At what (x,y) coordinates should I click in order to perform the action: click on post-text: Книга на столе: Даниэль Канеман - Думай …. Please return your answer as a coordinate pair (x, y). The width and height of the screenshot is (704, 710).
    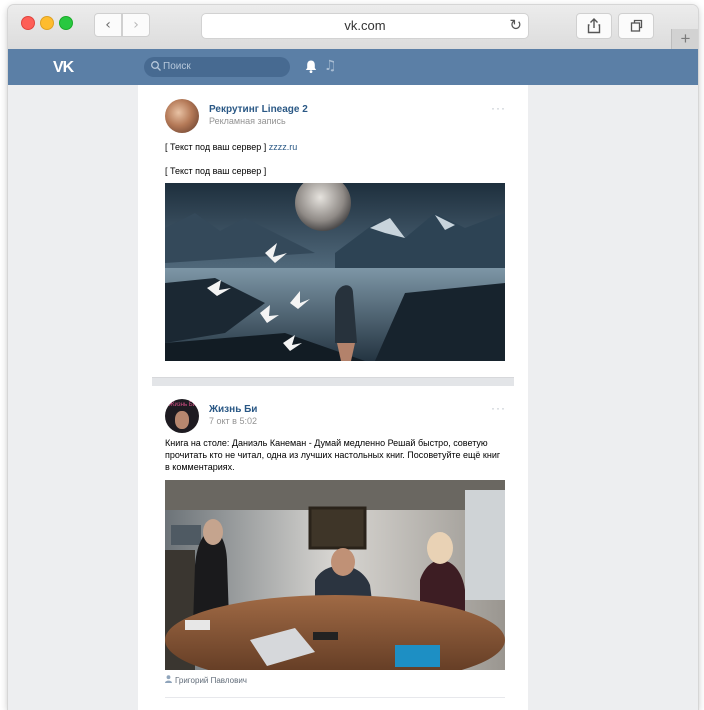
    Looking at the image, I should click on (333, 455).